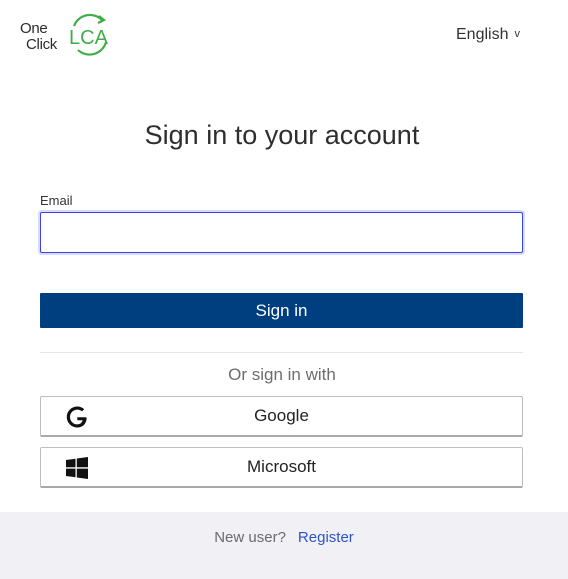  Describe the element at coordinates (326, 537) in the screenshot. I see `register-link: Register` at that location.